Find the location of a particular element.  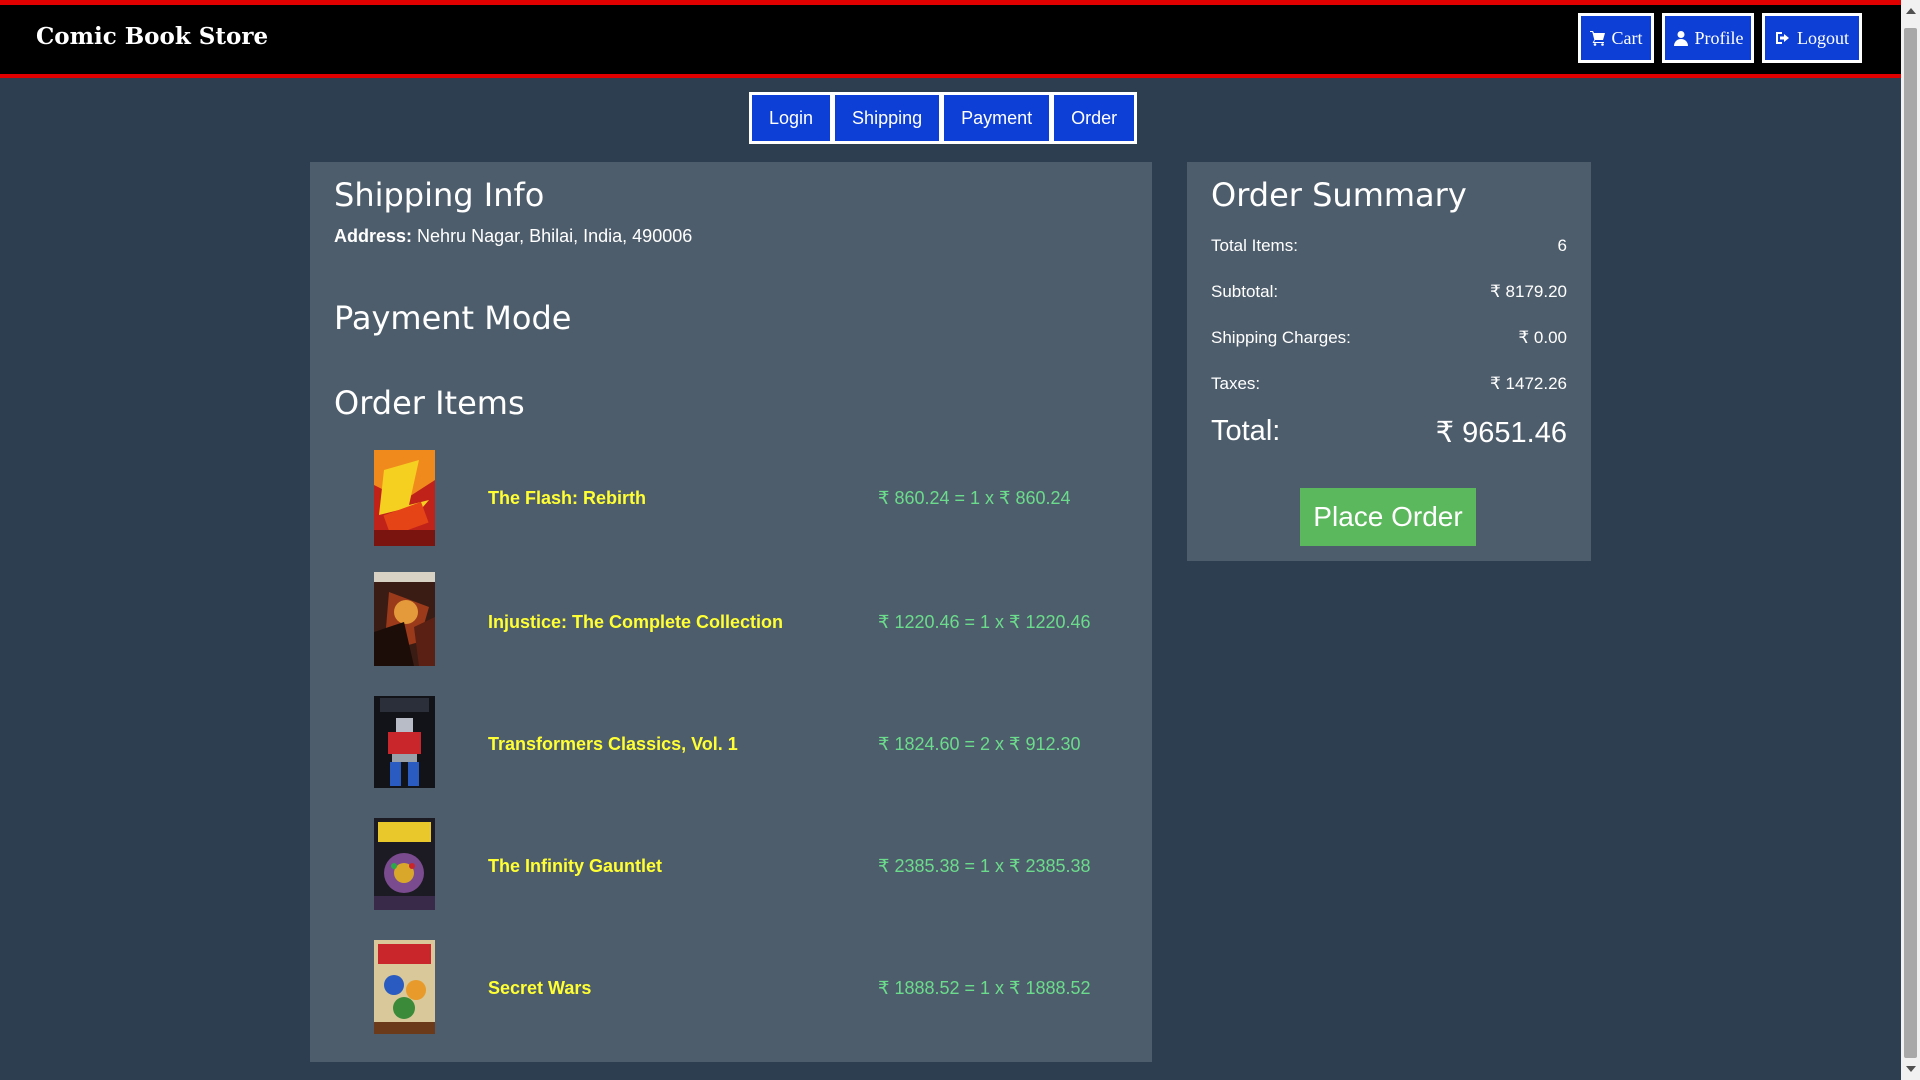

cart-icon is located at coordinates (1597, 38).